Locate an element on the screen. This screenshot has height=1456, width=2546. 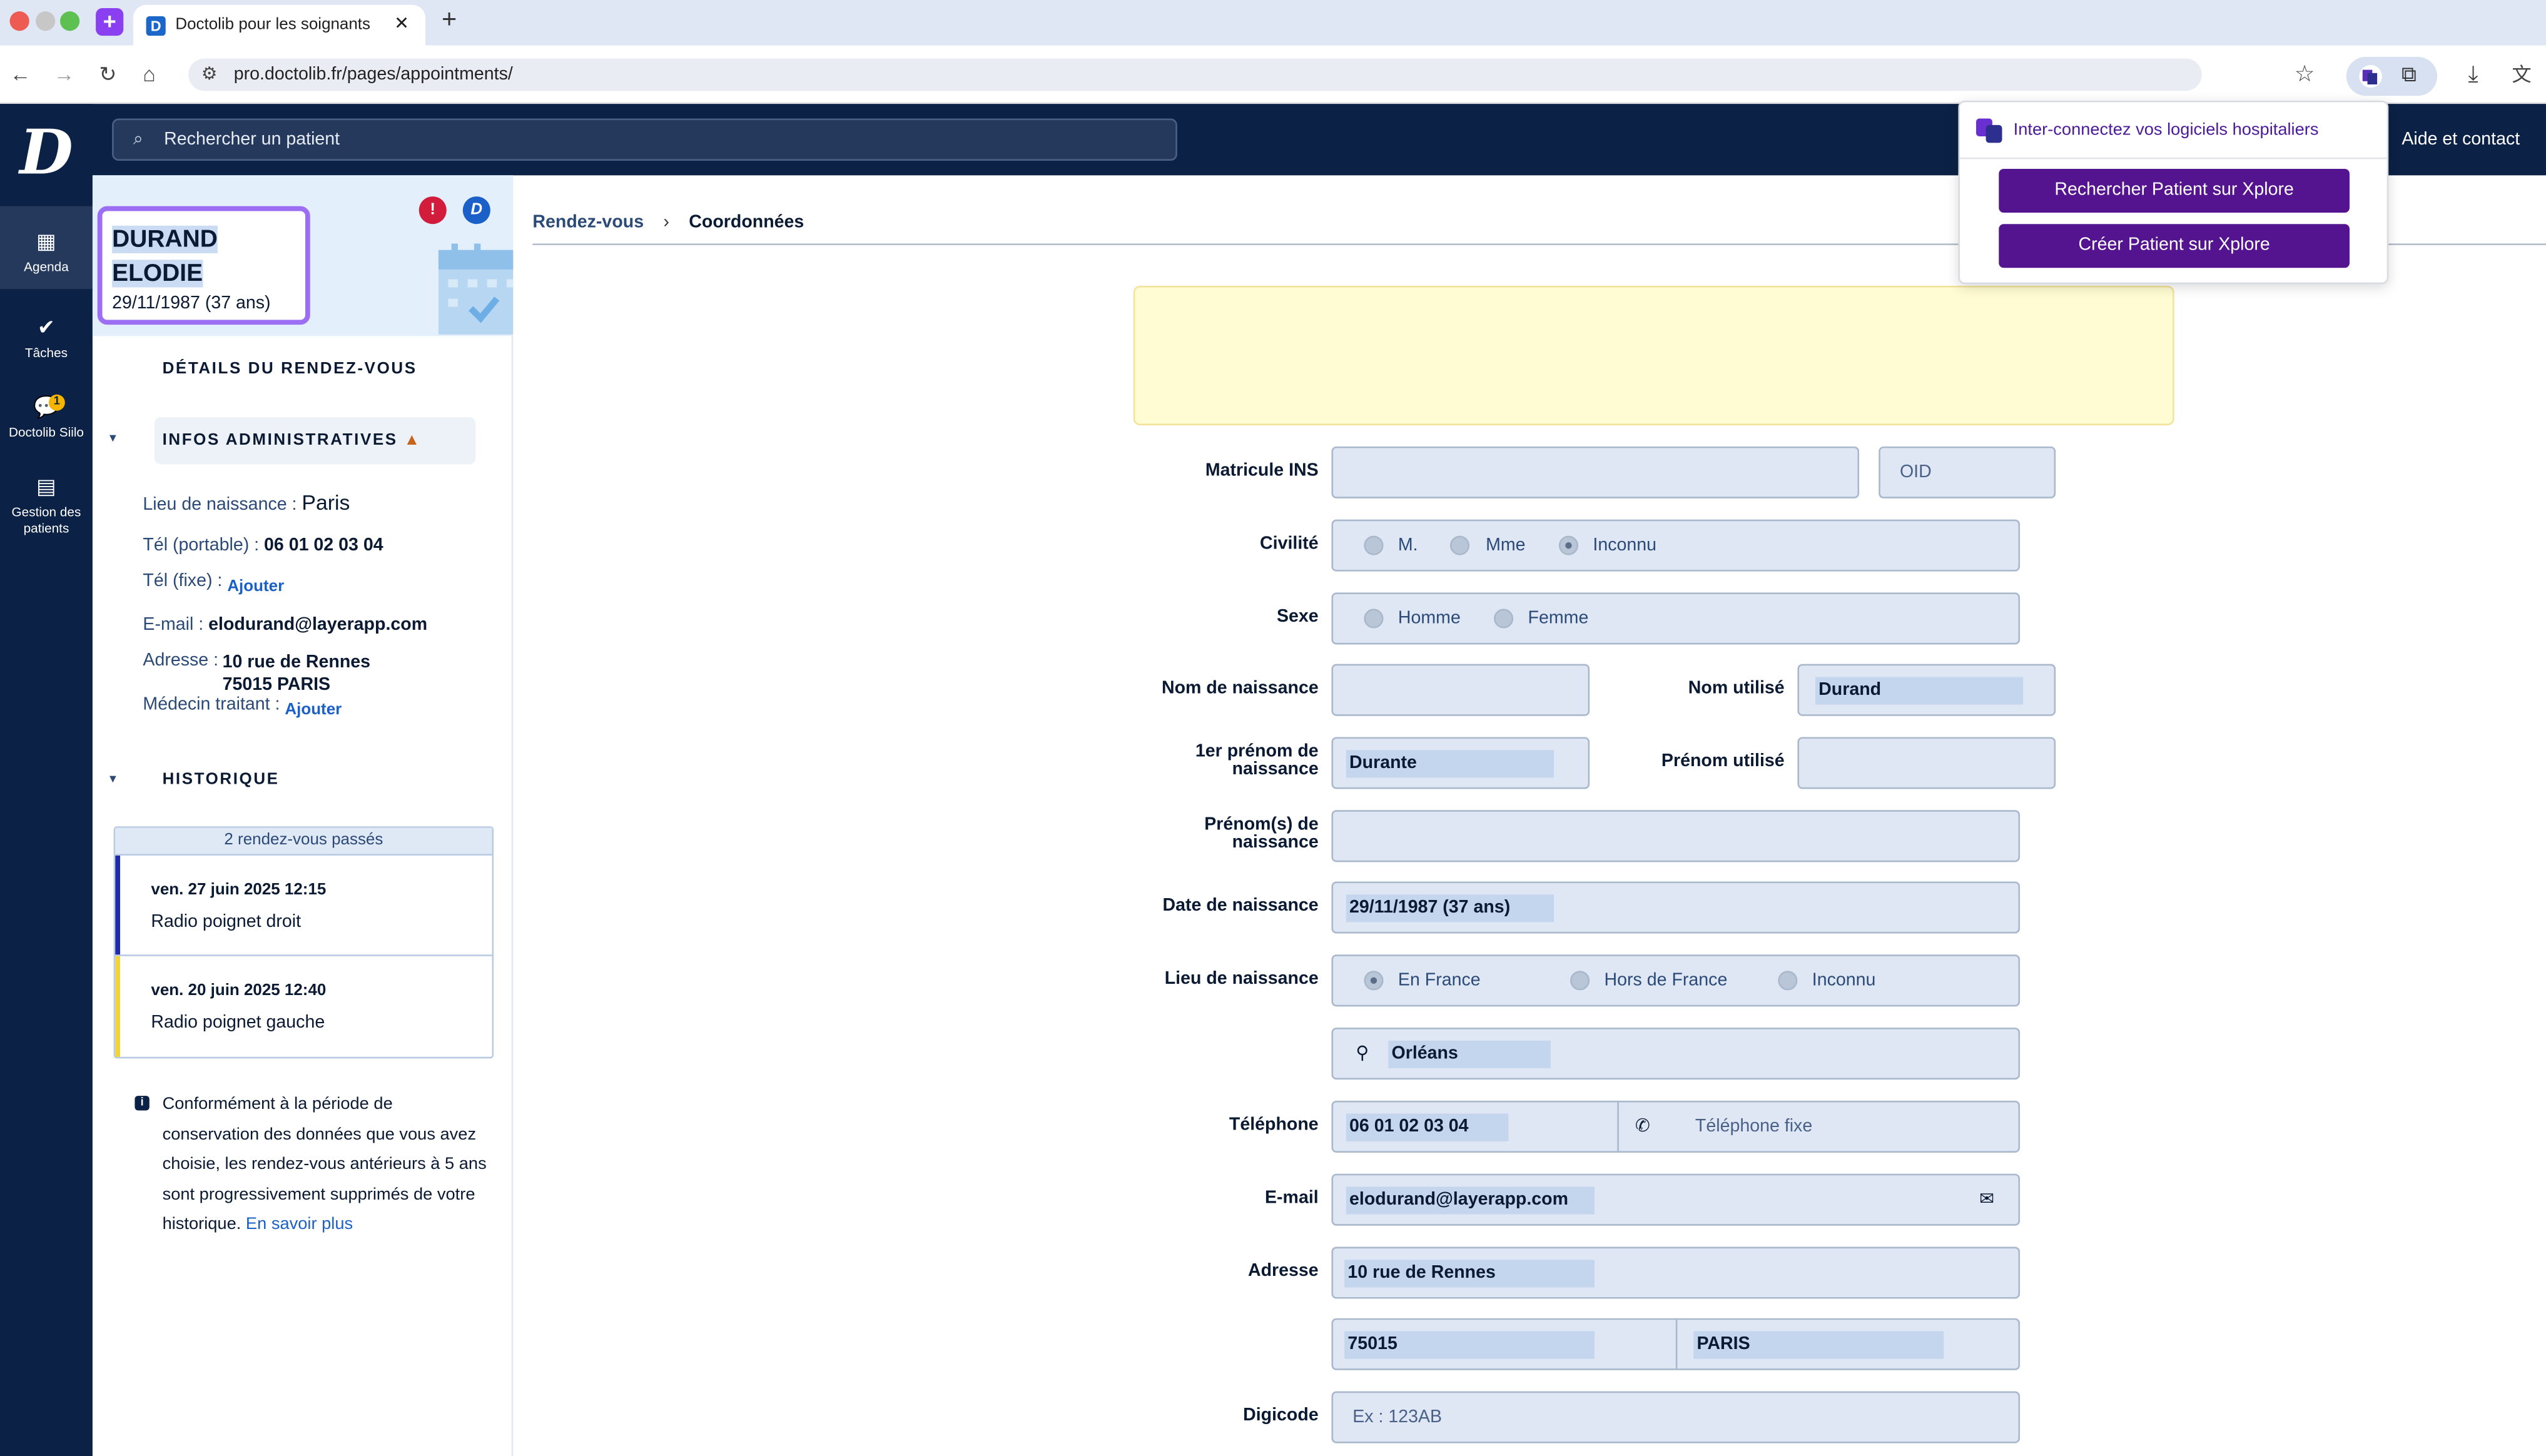
birthplace-unknown-radio is located at coordinates (1788, 981).